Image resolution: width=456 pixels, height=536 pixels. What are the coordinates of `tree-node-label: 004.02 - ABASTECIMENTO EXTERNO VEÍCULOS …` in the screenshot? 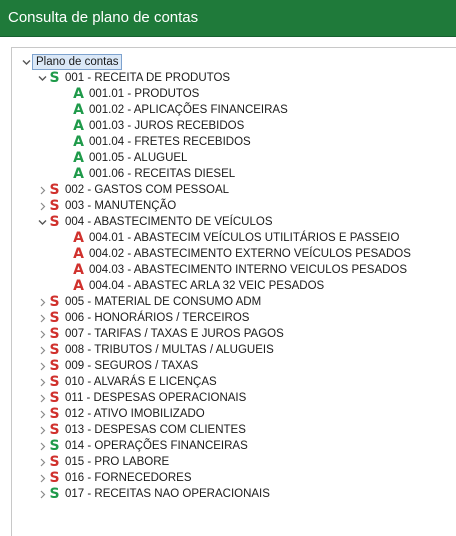 It's located at (250, 254).